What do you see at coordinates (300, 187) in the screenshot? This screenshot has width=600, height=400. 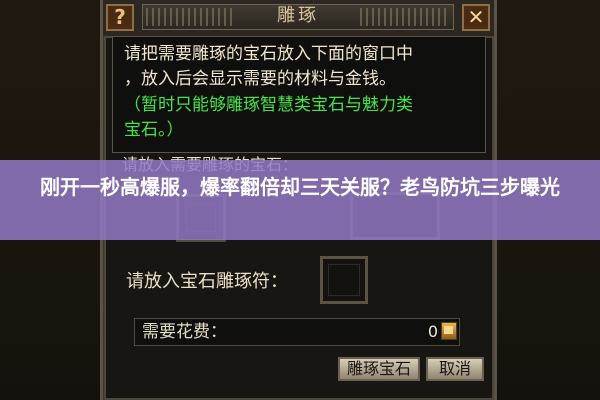 I see `headline-text: 刚开一秒高爆服，爆率翻倍却三天关服？老鸟防坑三步曝光` at bounding box center [300, 187].